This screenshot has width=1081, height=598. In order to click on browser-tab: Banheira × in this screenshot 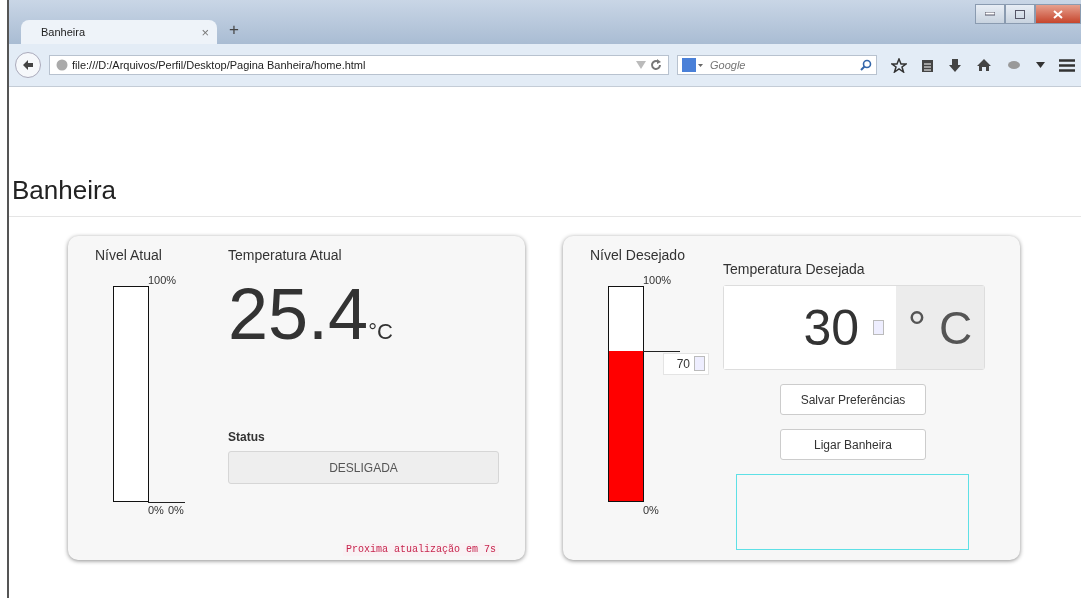, I will do `click(119, 32)`.